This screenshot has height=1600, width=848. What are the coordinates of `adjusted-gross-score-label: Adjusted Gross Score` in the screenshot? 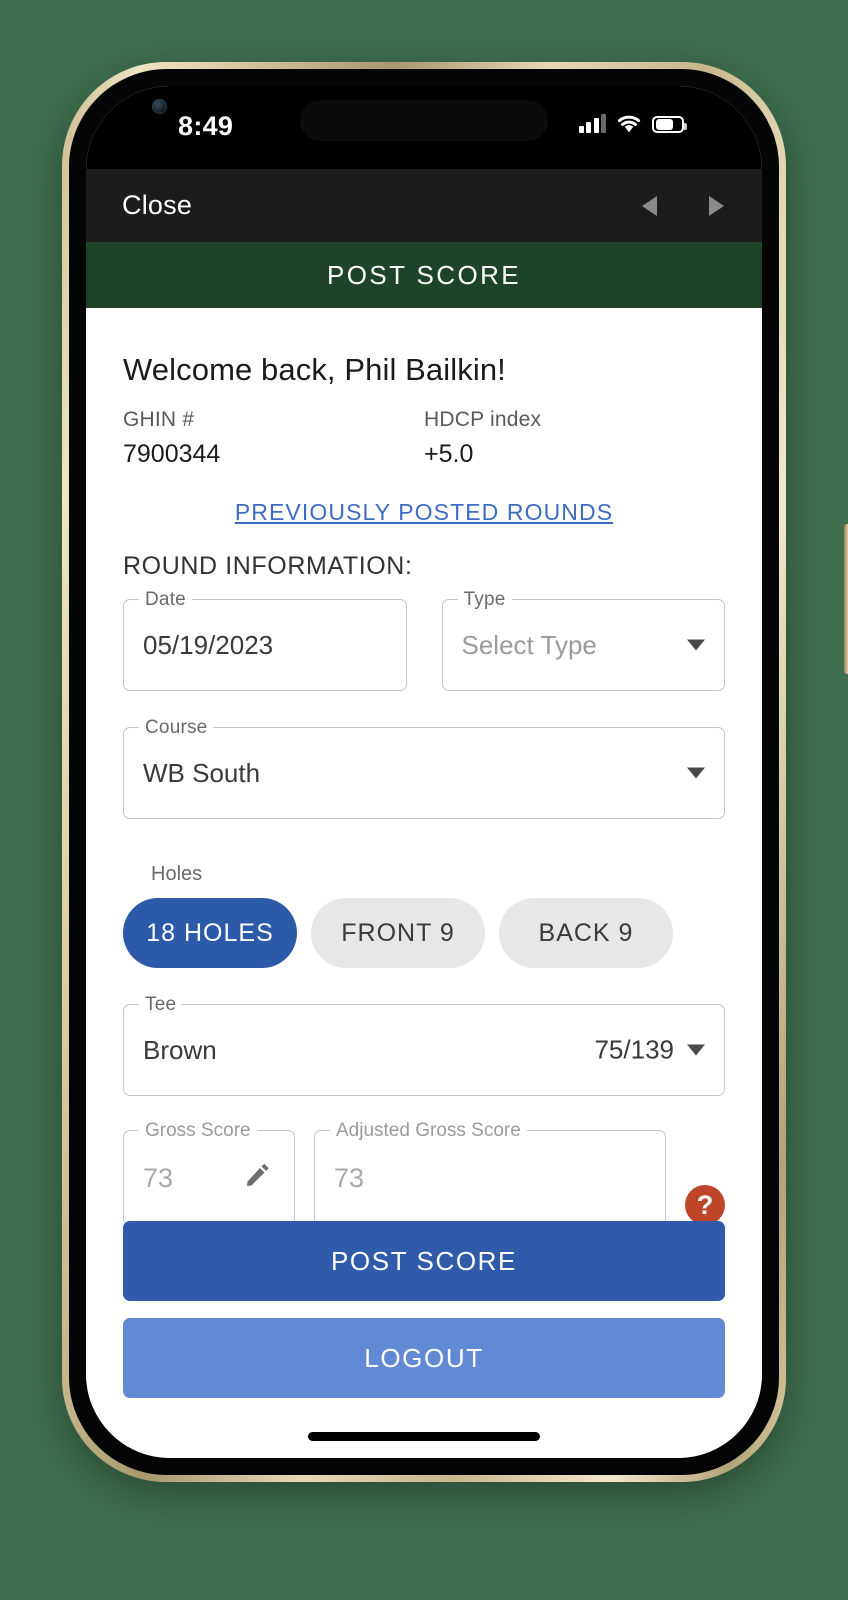 It's located at (428, 1131).